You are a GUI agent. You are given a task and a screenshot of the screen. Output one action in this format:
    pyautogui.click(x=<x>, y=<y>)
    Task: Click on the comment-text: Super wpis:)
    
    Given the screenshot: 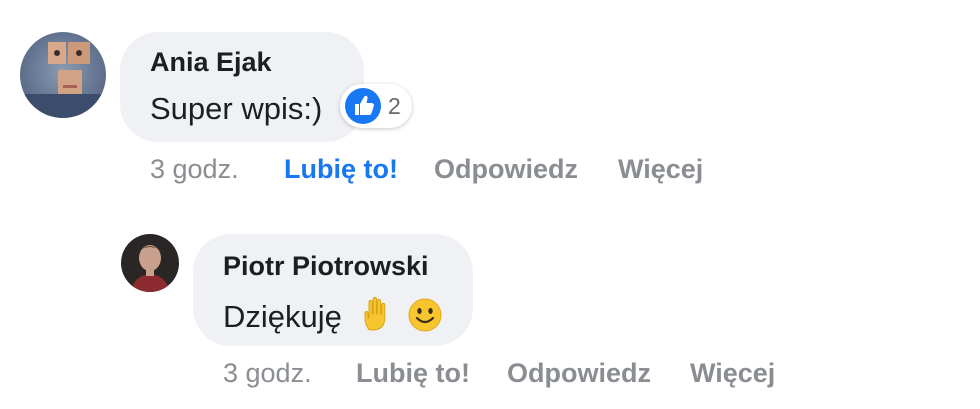 What is the action you would take?
    pyautogui.click(x=236, y=108)
    